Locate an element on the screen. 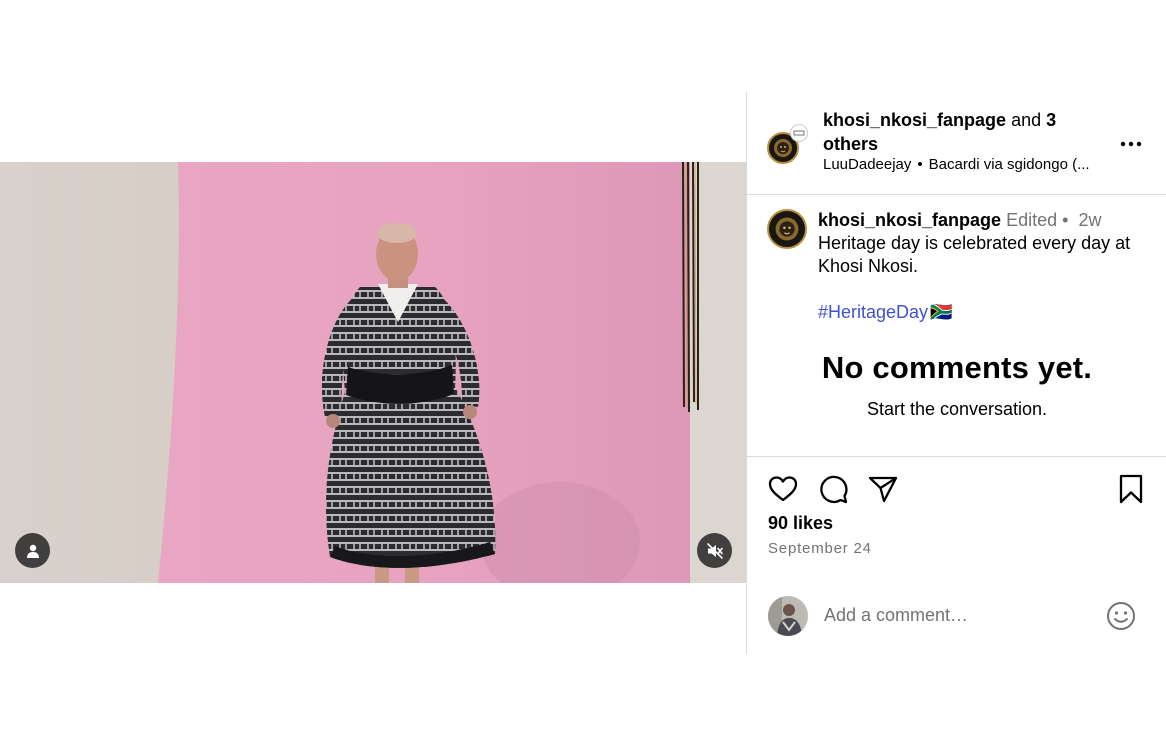 This screenshot has height=745, width=1166. audio-artist-link: LuuDadeejay is located at coordinates (867, 164).